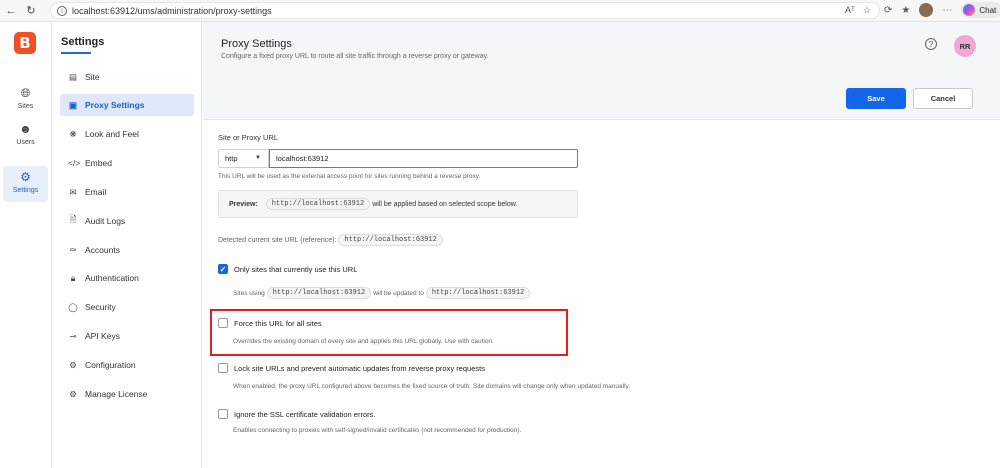 The height and width of the screenshot is (468, 1000). I want to click on sidebar-title-underline, so click(76, 53).